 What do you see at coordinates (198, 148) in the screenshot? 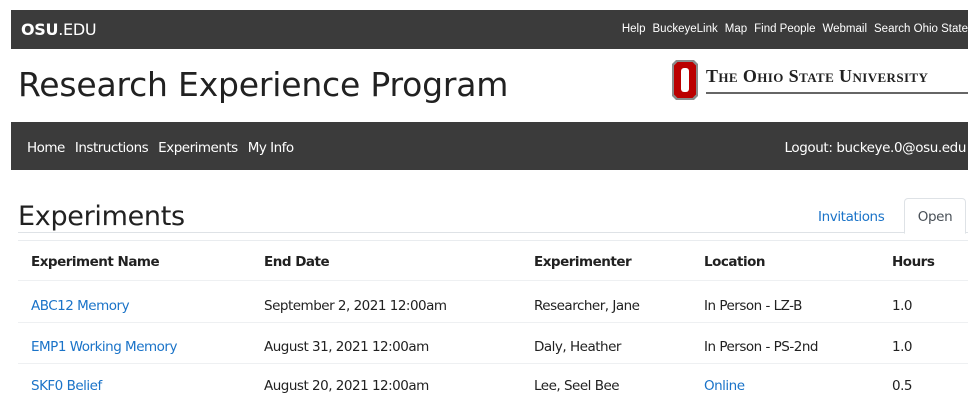
I see `nav-experiments: Experiments` at bounding box center [198, 148].